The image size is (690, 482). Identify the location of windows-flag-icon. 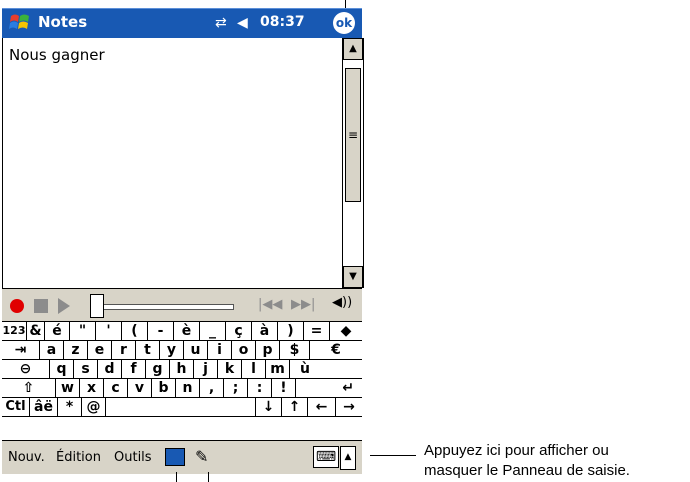
(20, 23).